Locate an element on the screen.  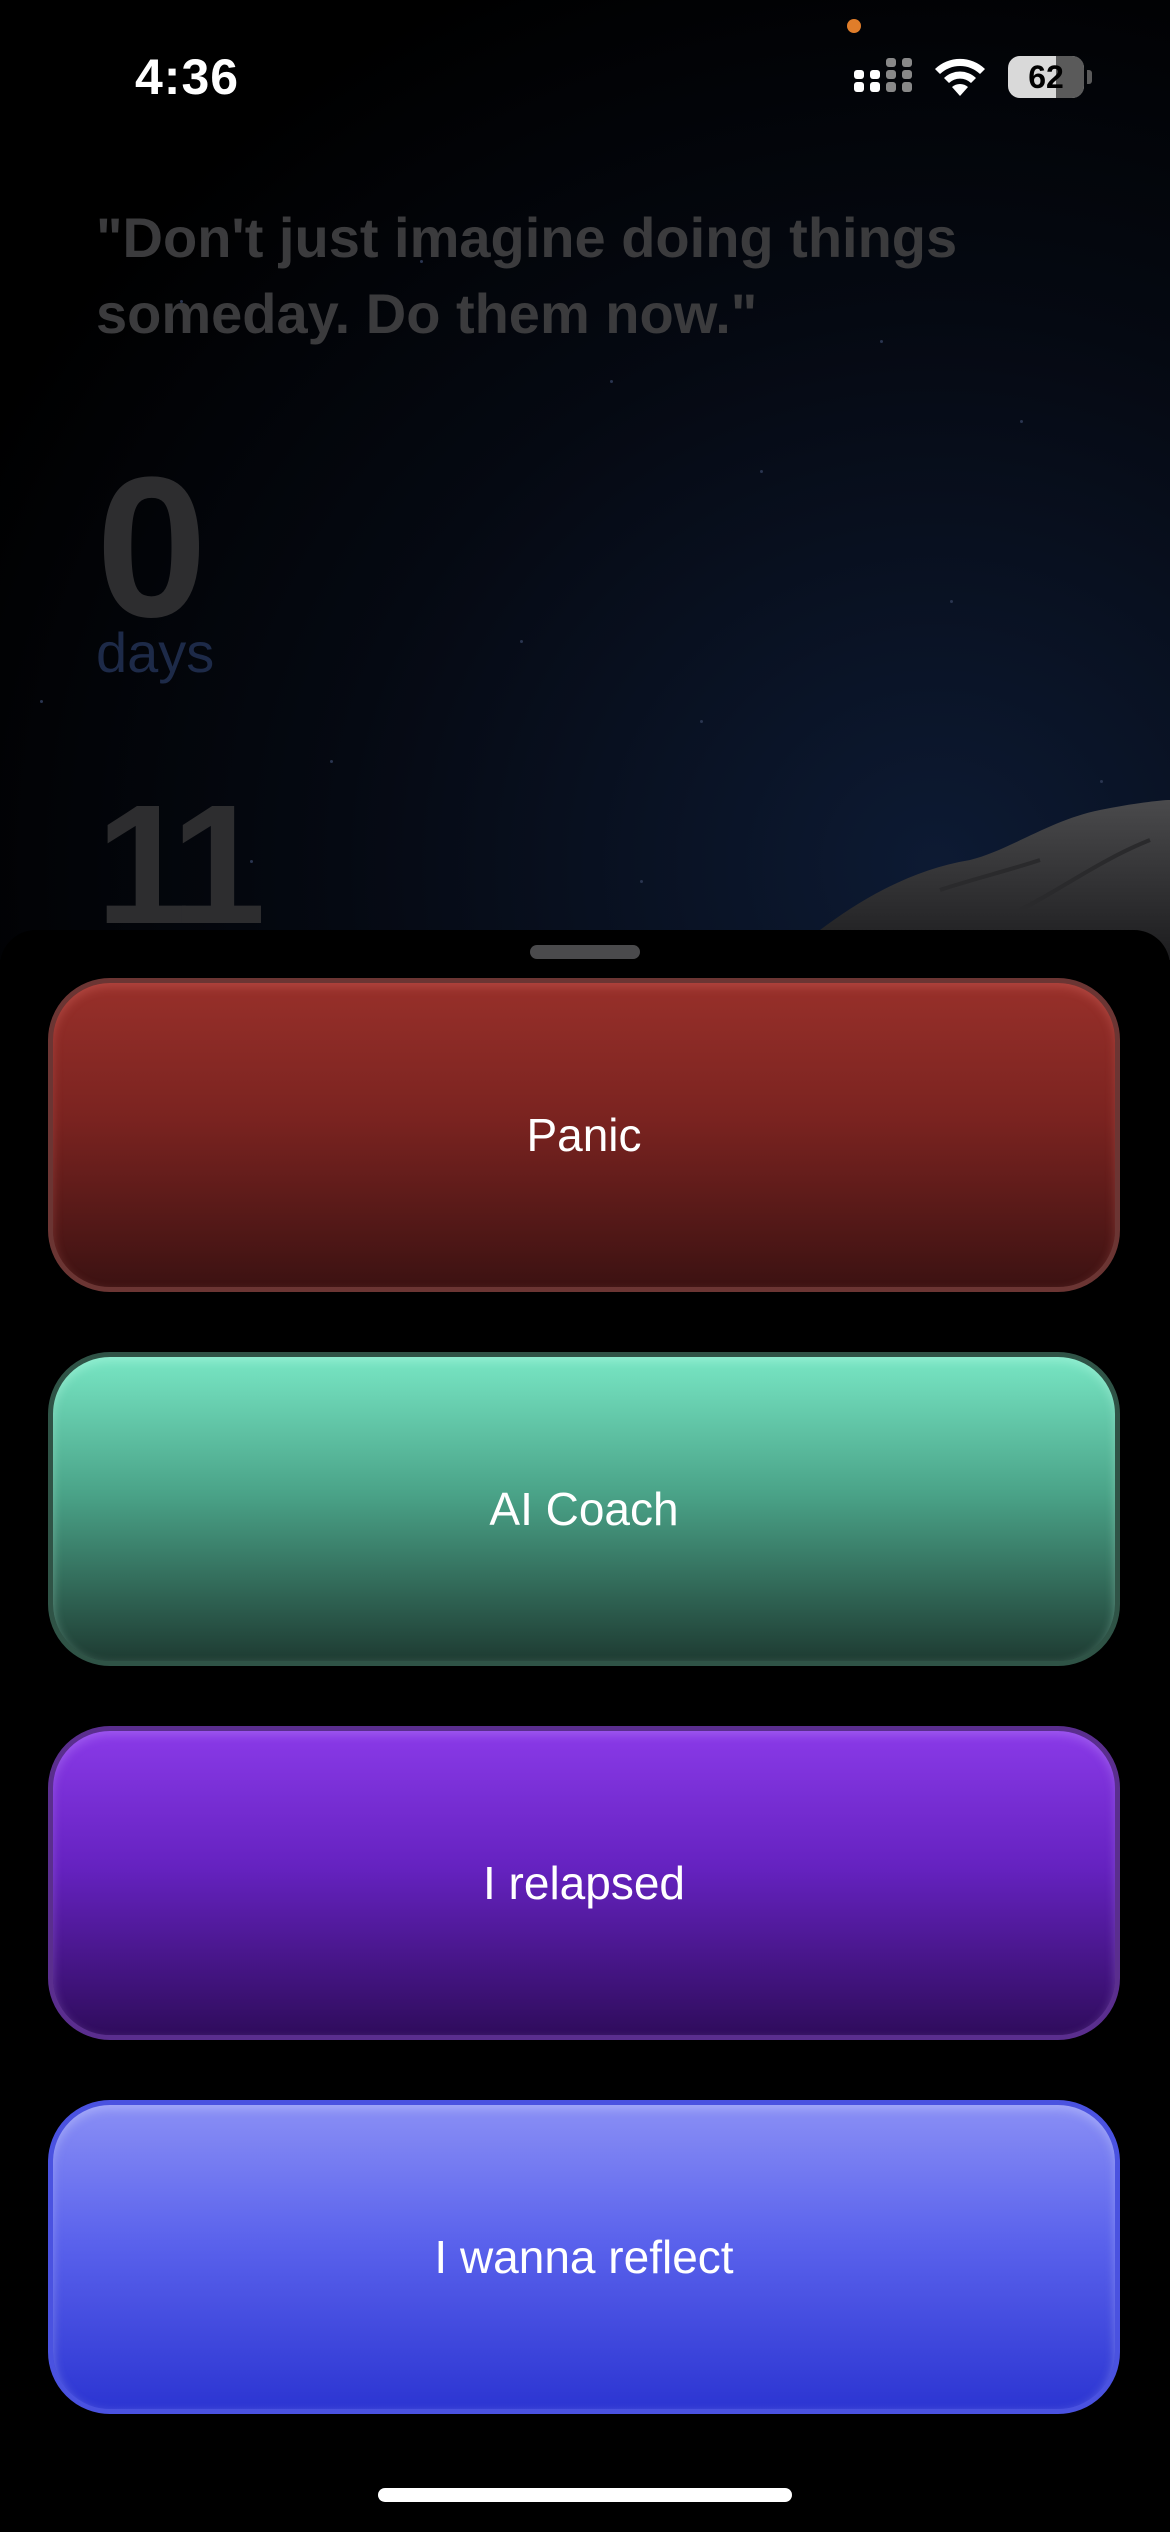
streak-days-label: days is located at coordinates (155, 652).